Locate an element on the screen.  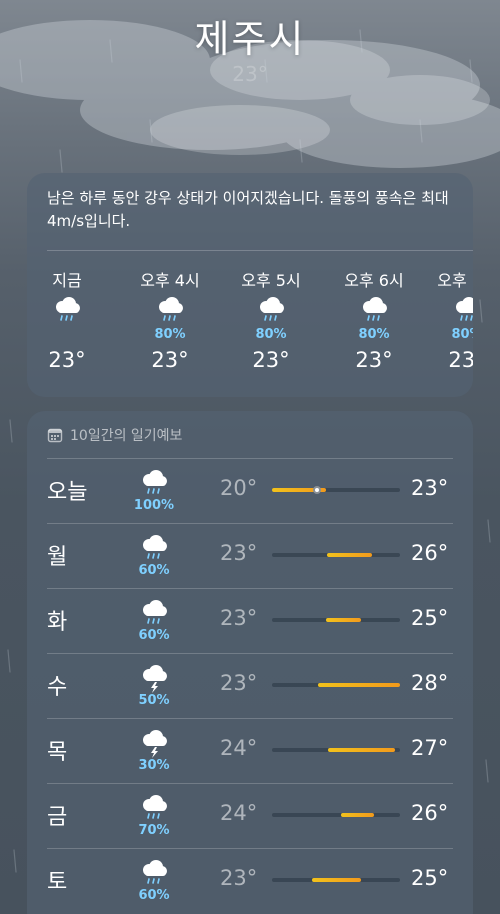
high-temperature: 27° is located at coordinates (430, 748).